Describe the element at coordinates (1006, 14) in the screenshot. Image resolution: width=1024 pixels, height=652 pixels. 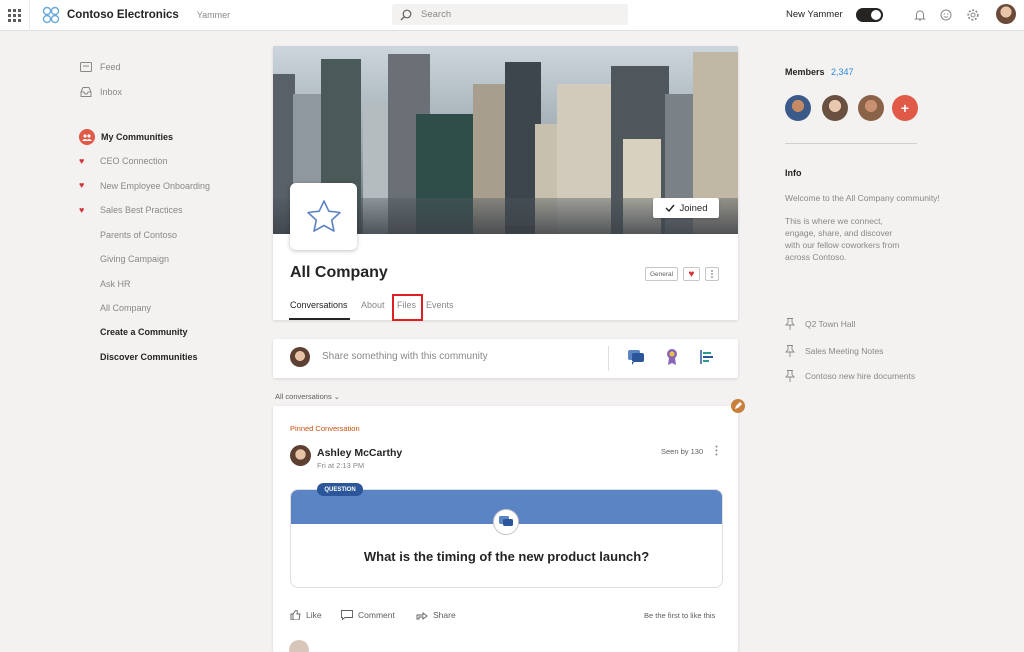
I see `profile-avatar` at that location.